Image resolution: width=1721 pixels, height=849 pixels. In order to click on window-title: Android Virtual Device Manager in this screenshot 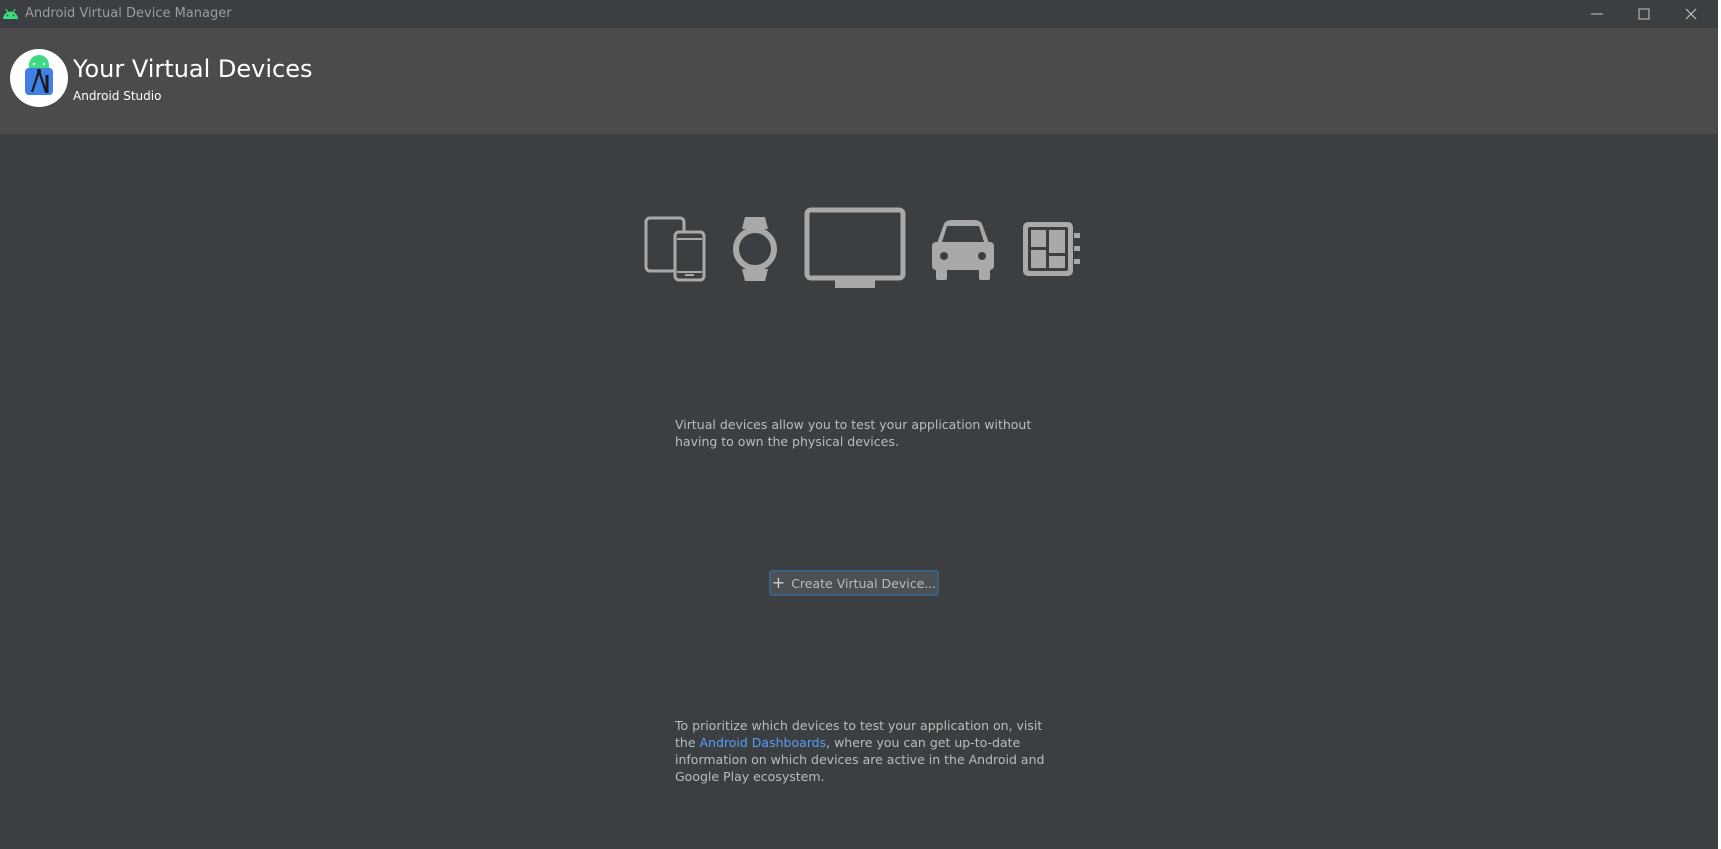, I will do `click(128, 13)`.